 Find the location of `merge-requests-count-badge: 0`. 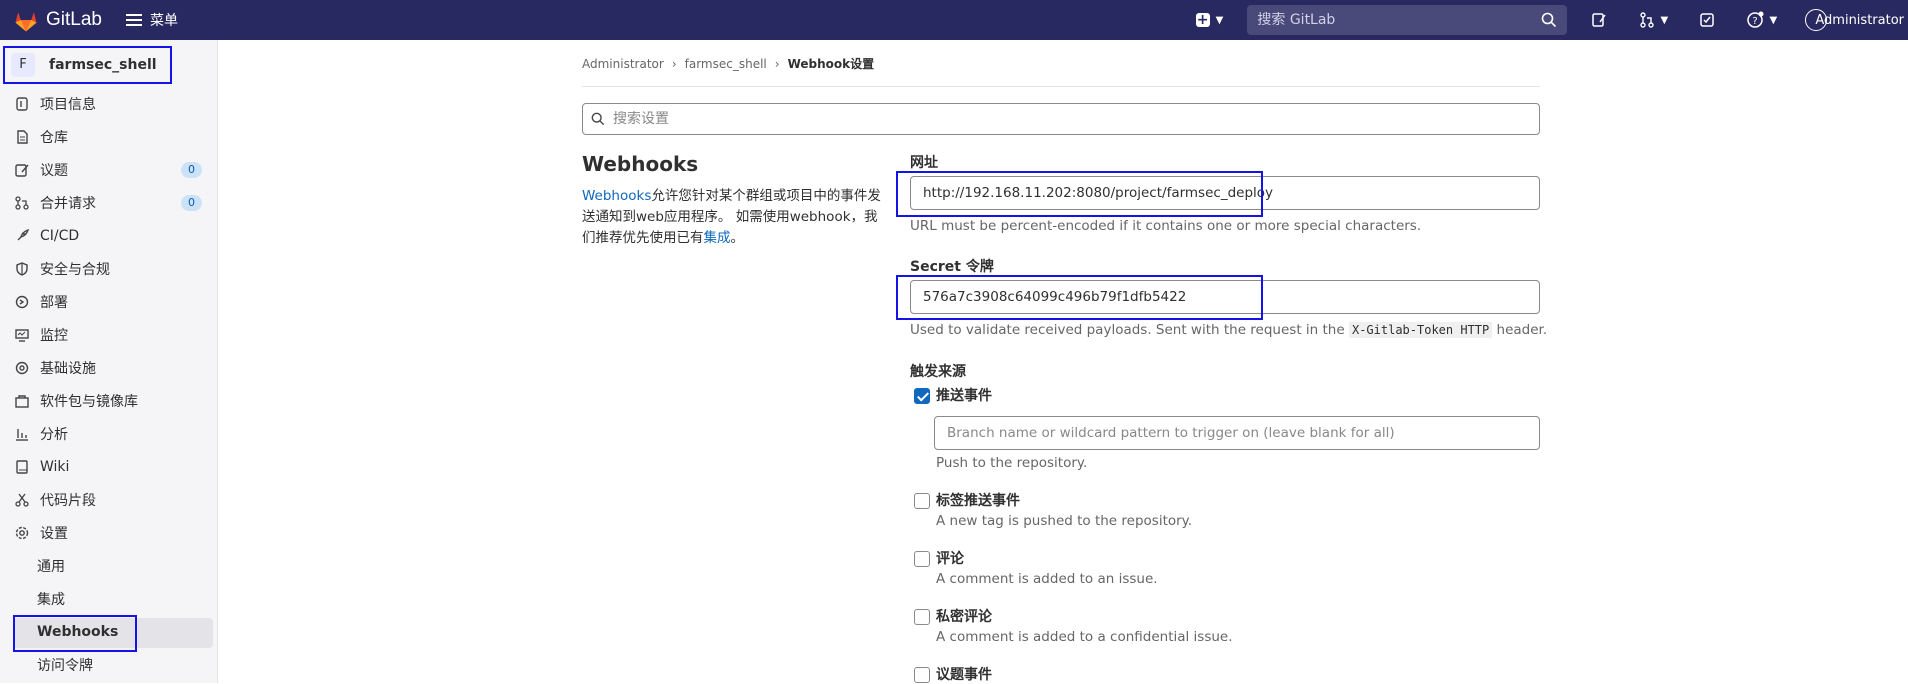

merge-requests-count-badge: 0 is located at coordinates (191, 203).